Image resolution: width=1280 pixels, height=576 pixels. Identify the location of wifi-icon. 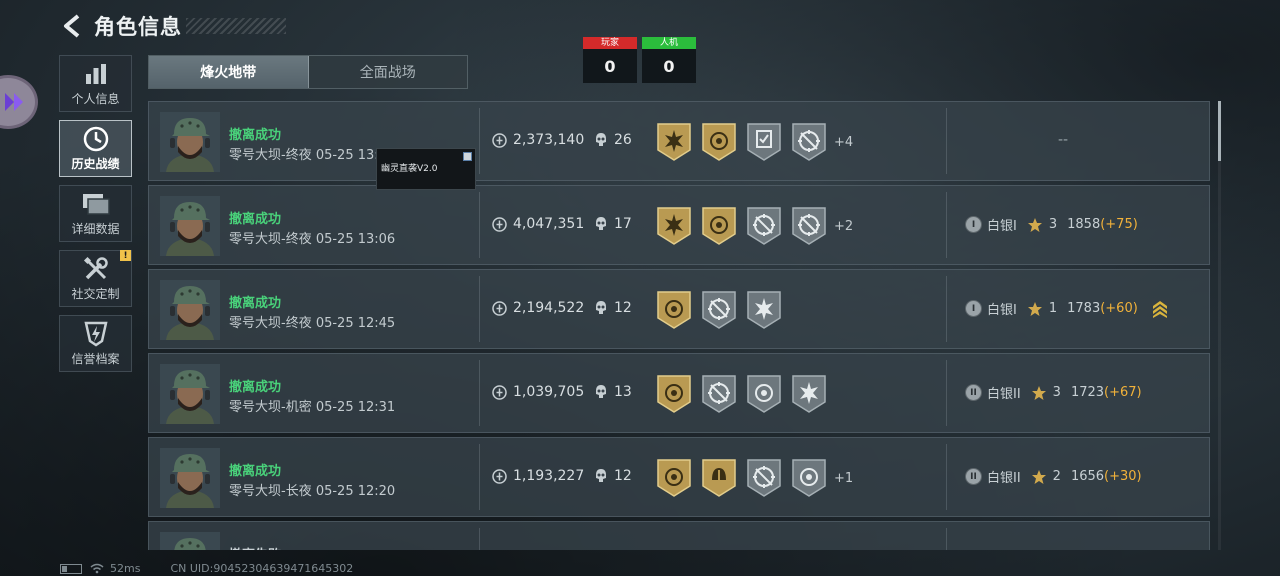
(97, 568).